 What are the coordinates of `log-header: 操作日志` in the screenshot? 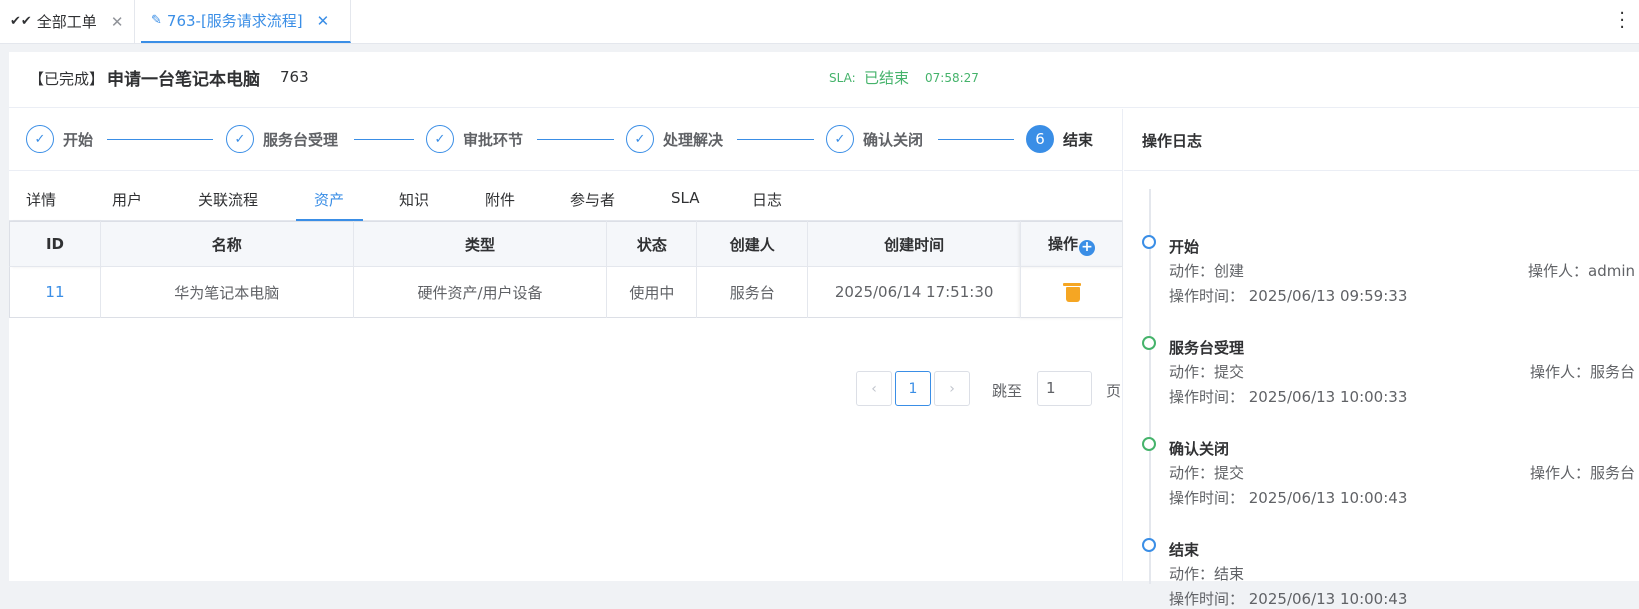 It's located at (1381, 140).